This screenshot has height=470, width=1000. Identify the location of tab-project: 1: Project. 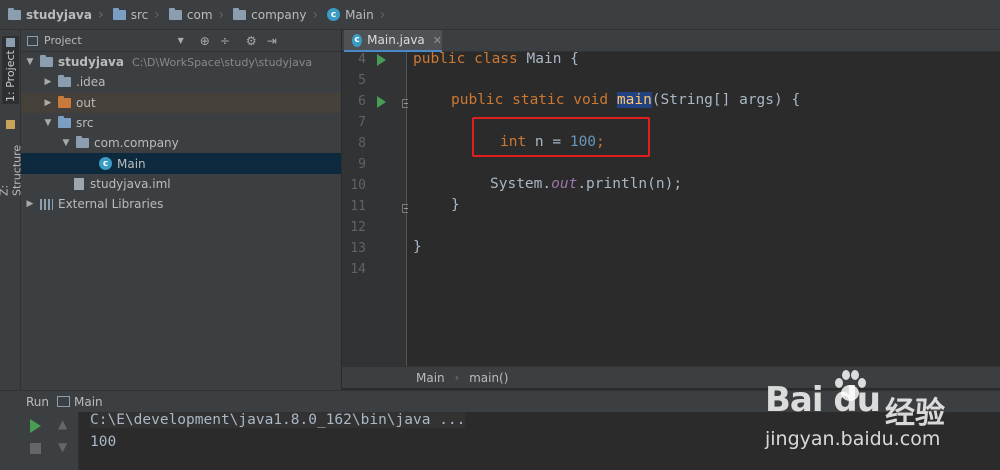
(10, 70).